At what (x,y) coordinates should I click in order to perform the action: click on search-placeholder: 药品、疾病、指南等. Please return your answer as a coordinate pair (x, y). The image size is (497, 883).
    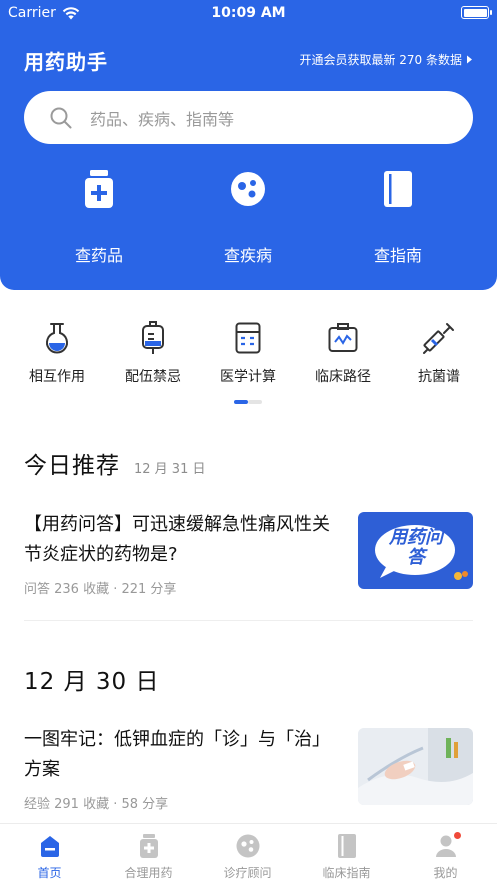
    Looking at the image, I should click on (162, 119).